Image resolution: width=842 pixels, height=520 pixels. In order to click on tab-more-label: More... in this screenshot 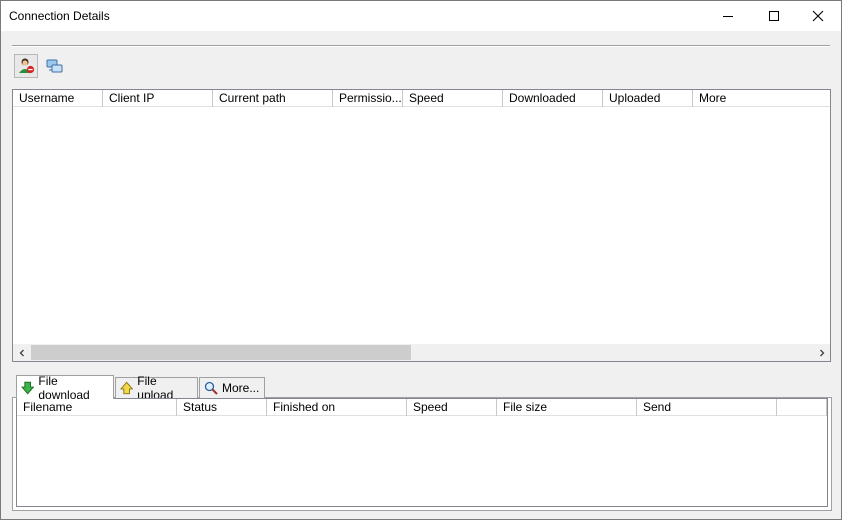, I will do `click(241, 388)`.